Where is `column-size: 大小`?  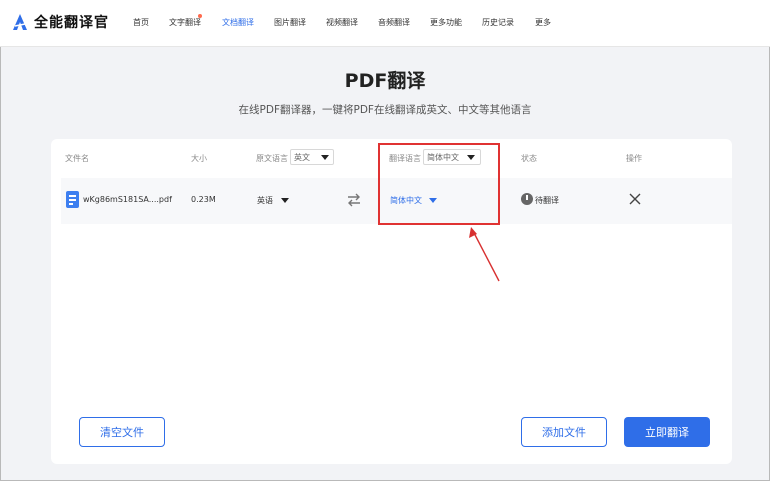
column-size: 大小 is located at coordinates (199, 158).